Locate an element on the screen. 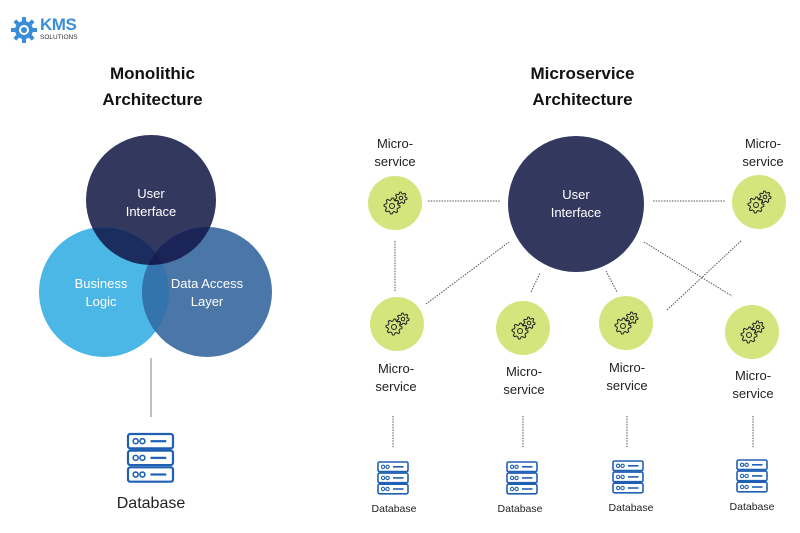 The image size is (800, 533). venn-label-business-logic: Business Logic is located at coordinates (101, 293).